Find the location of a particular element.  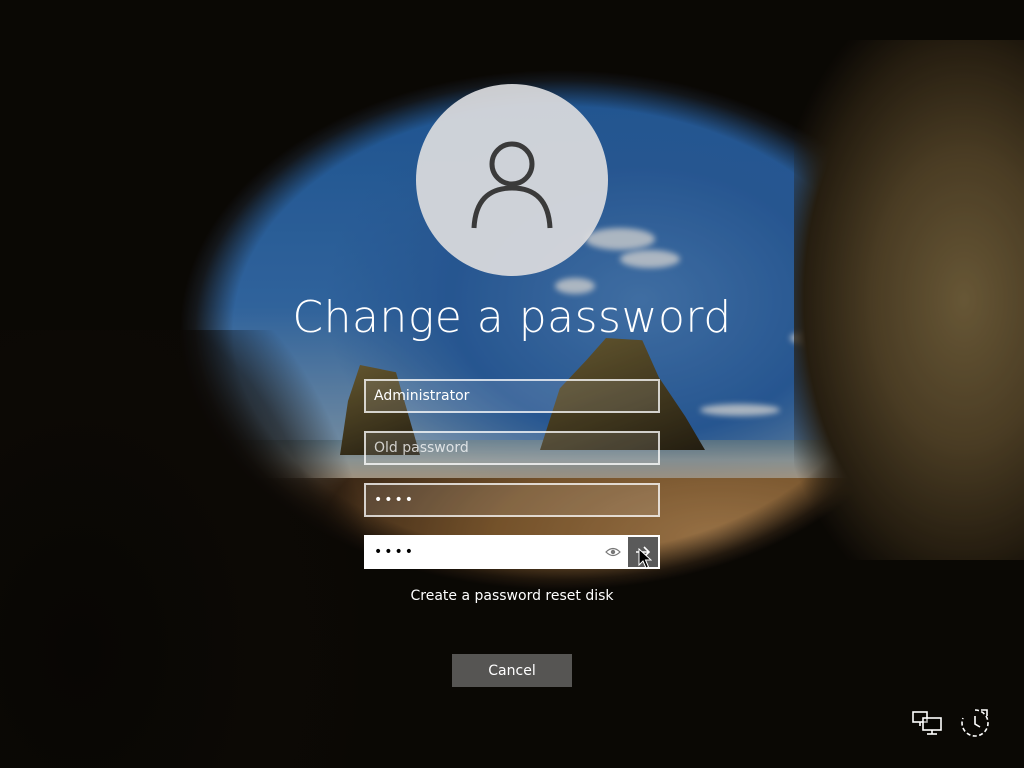

username-field is located at coordinates (512, 396).